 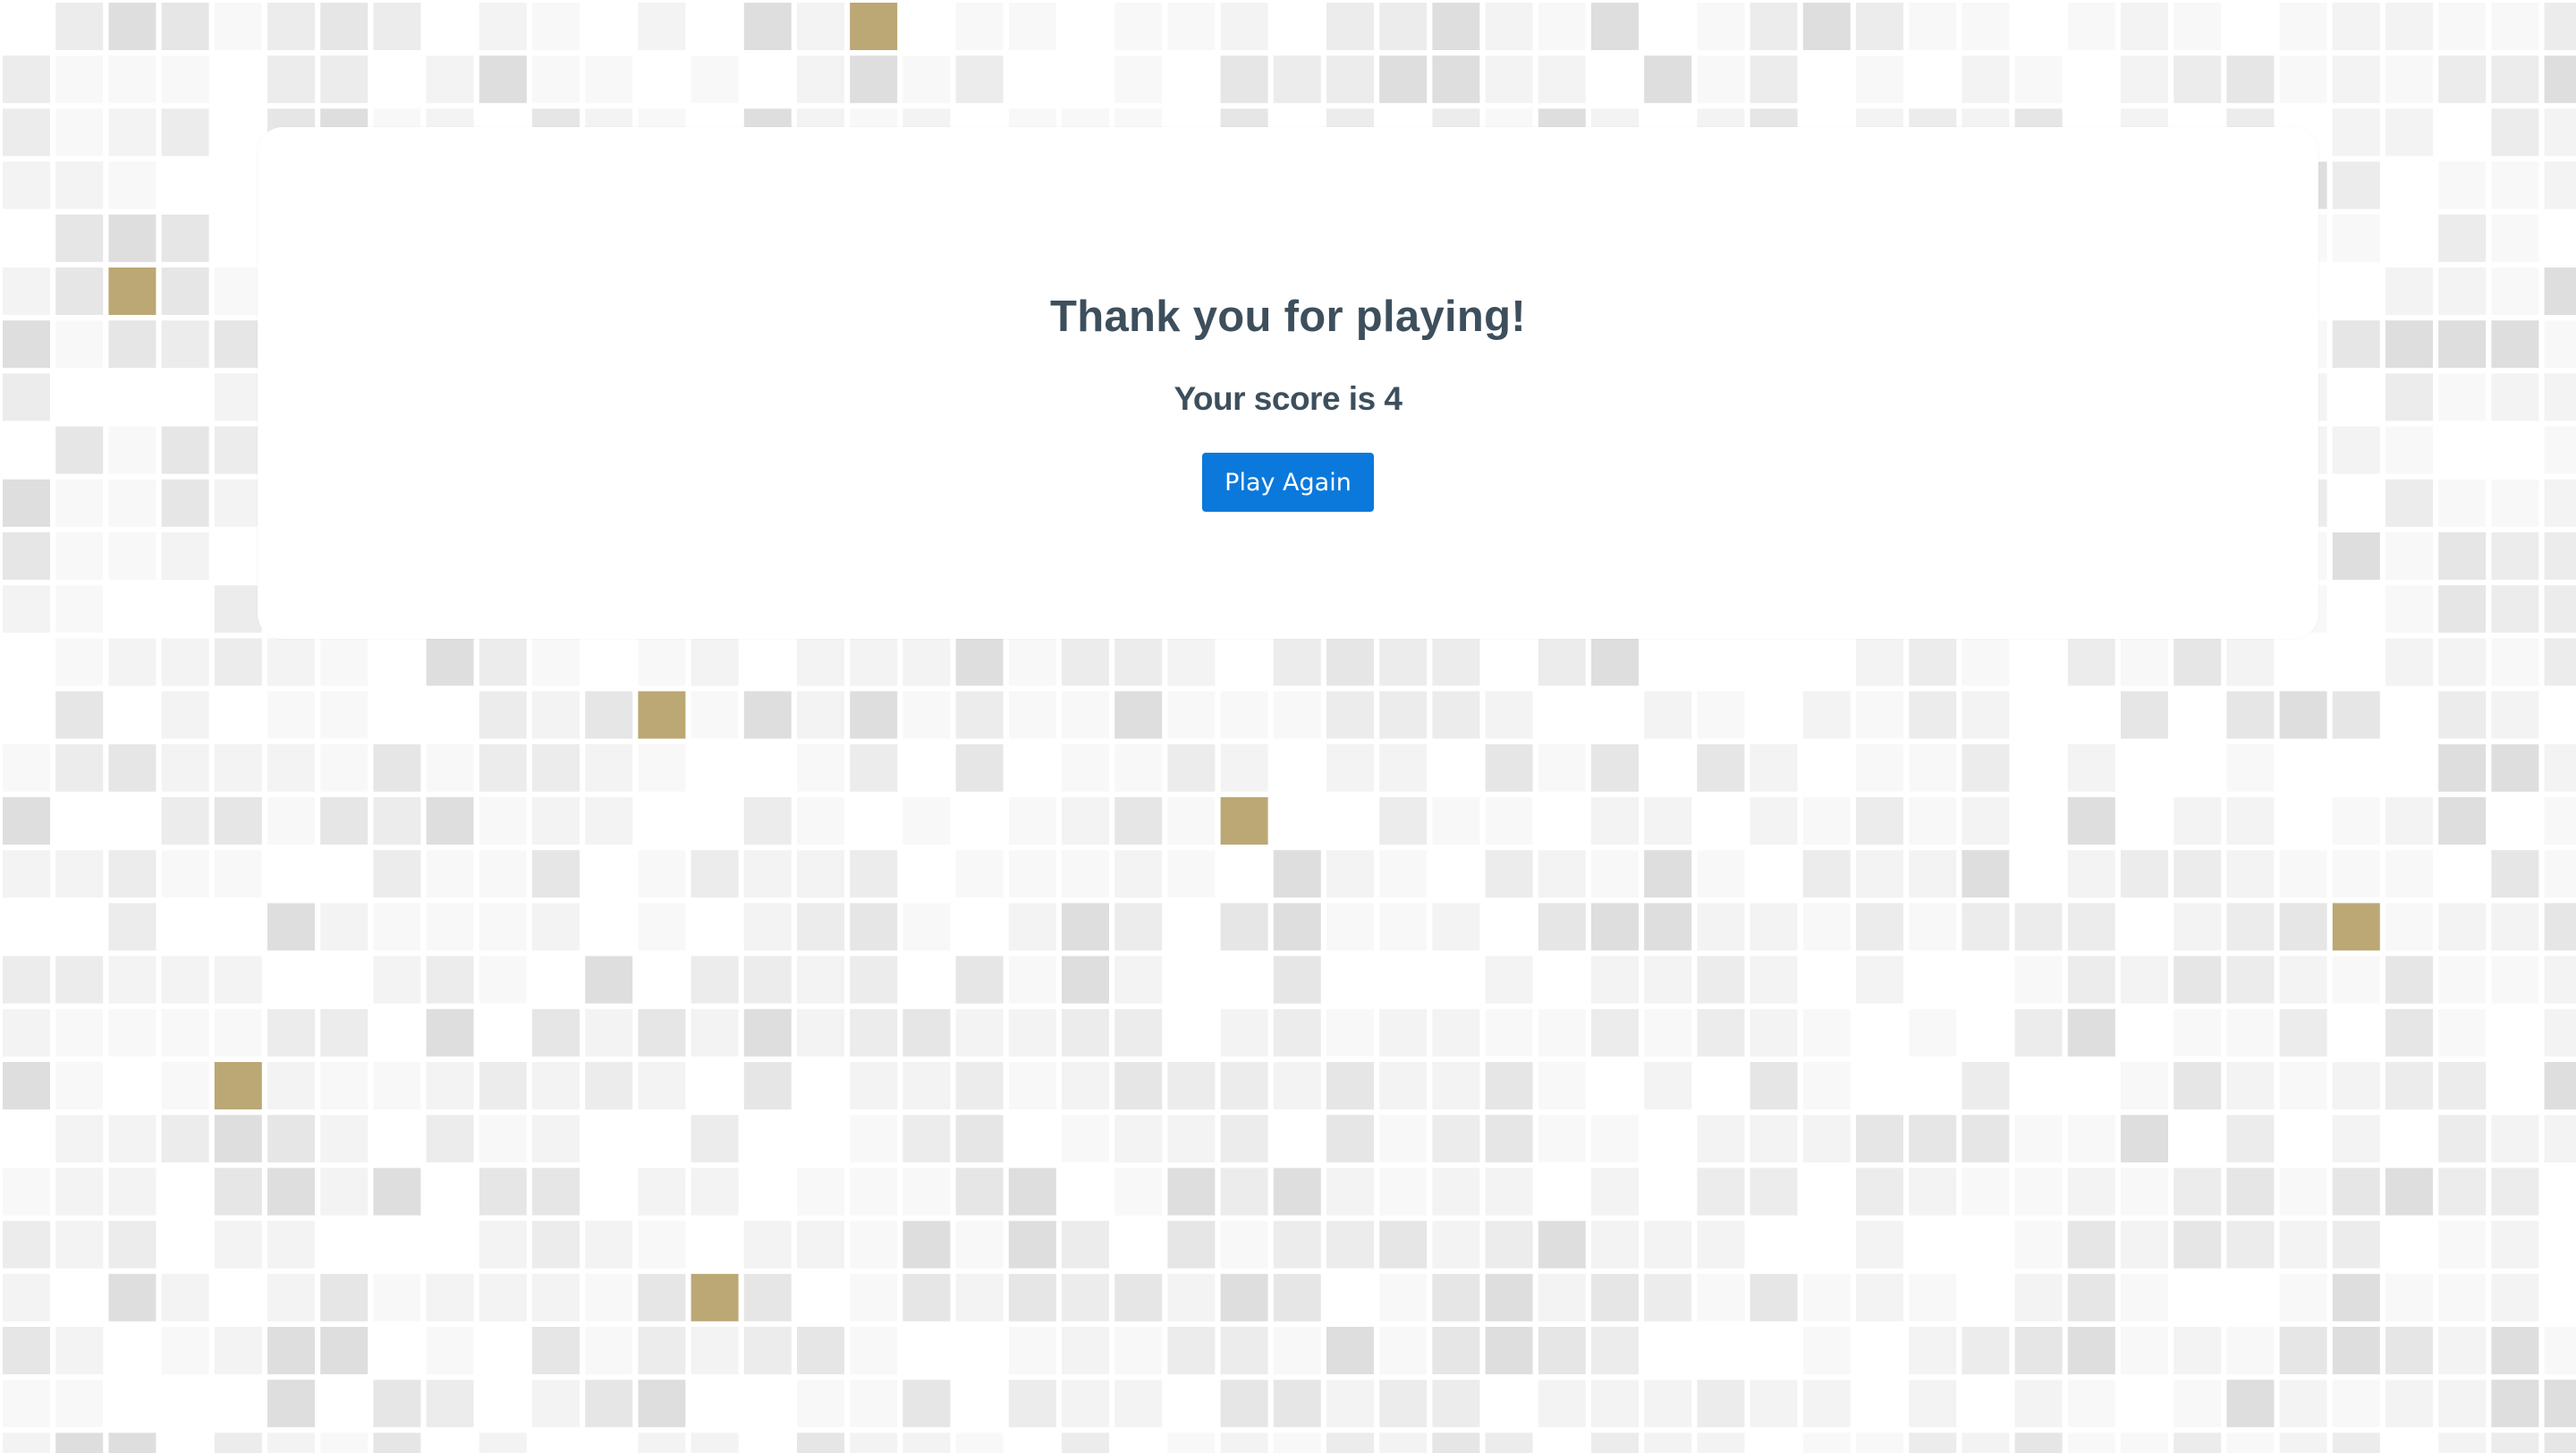 I want to click on play-again-button: Play Again, so click(x=1288, y=482).